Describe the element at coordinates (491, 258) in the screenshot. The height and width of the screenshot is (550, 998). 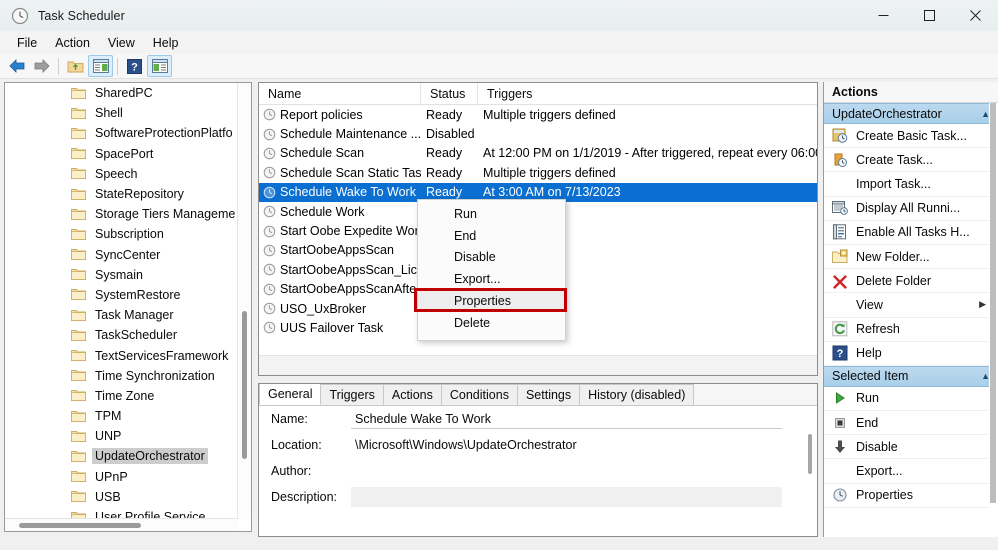
I see `context-menu-item-disable: Disable` at that location.